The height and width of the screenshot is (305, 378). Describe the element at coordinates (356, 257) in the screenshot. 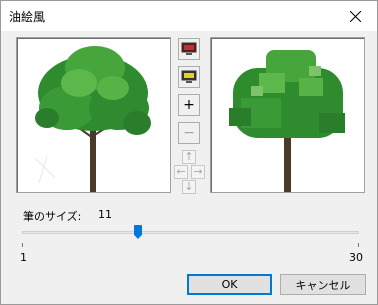

I see `slider-max-label: 30` at that location.